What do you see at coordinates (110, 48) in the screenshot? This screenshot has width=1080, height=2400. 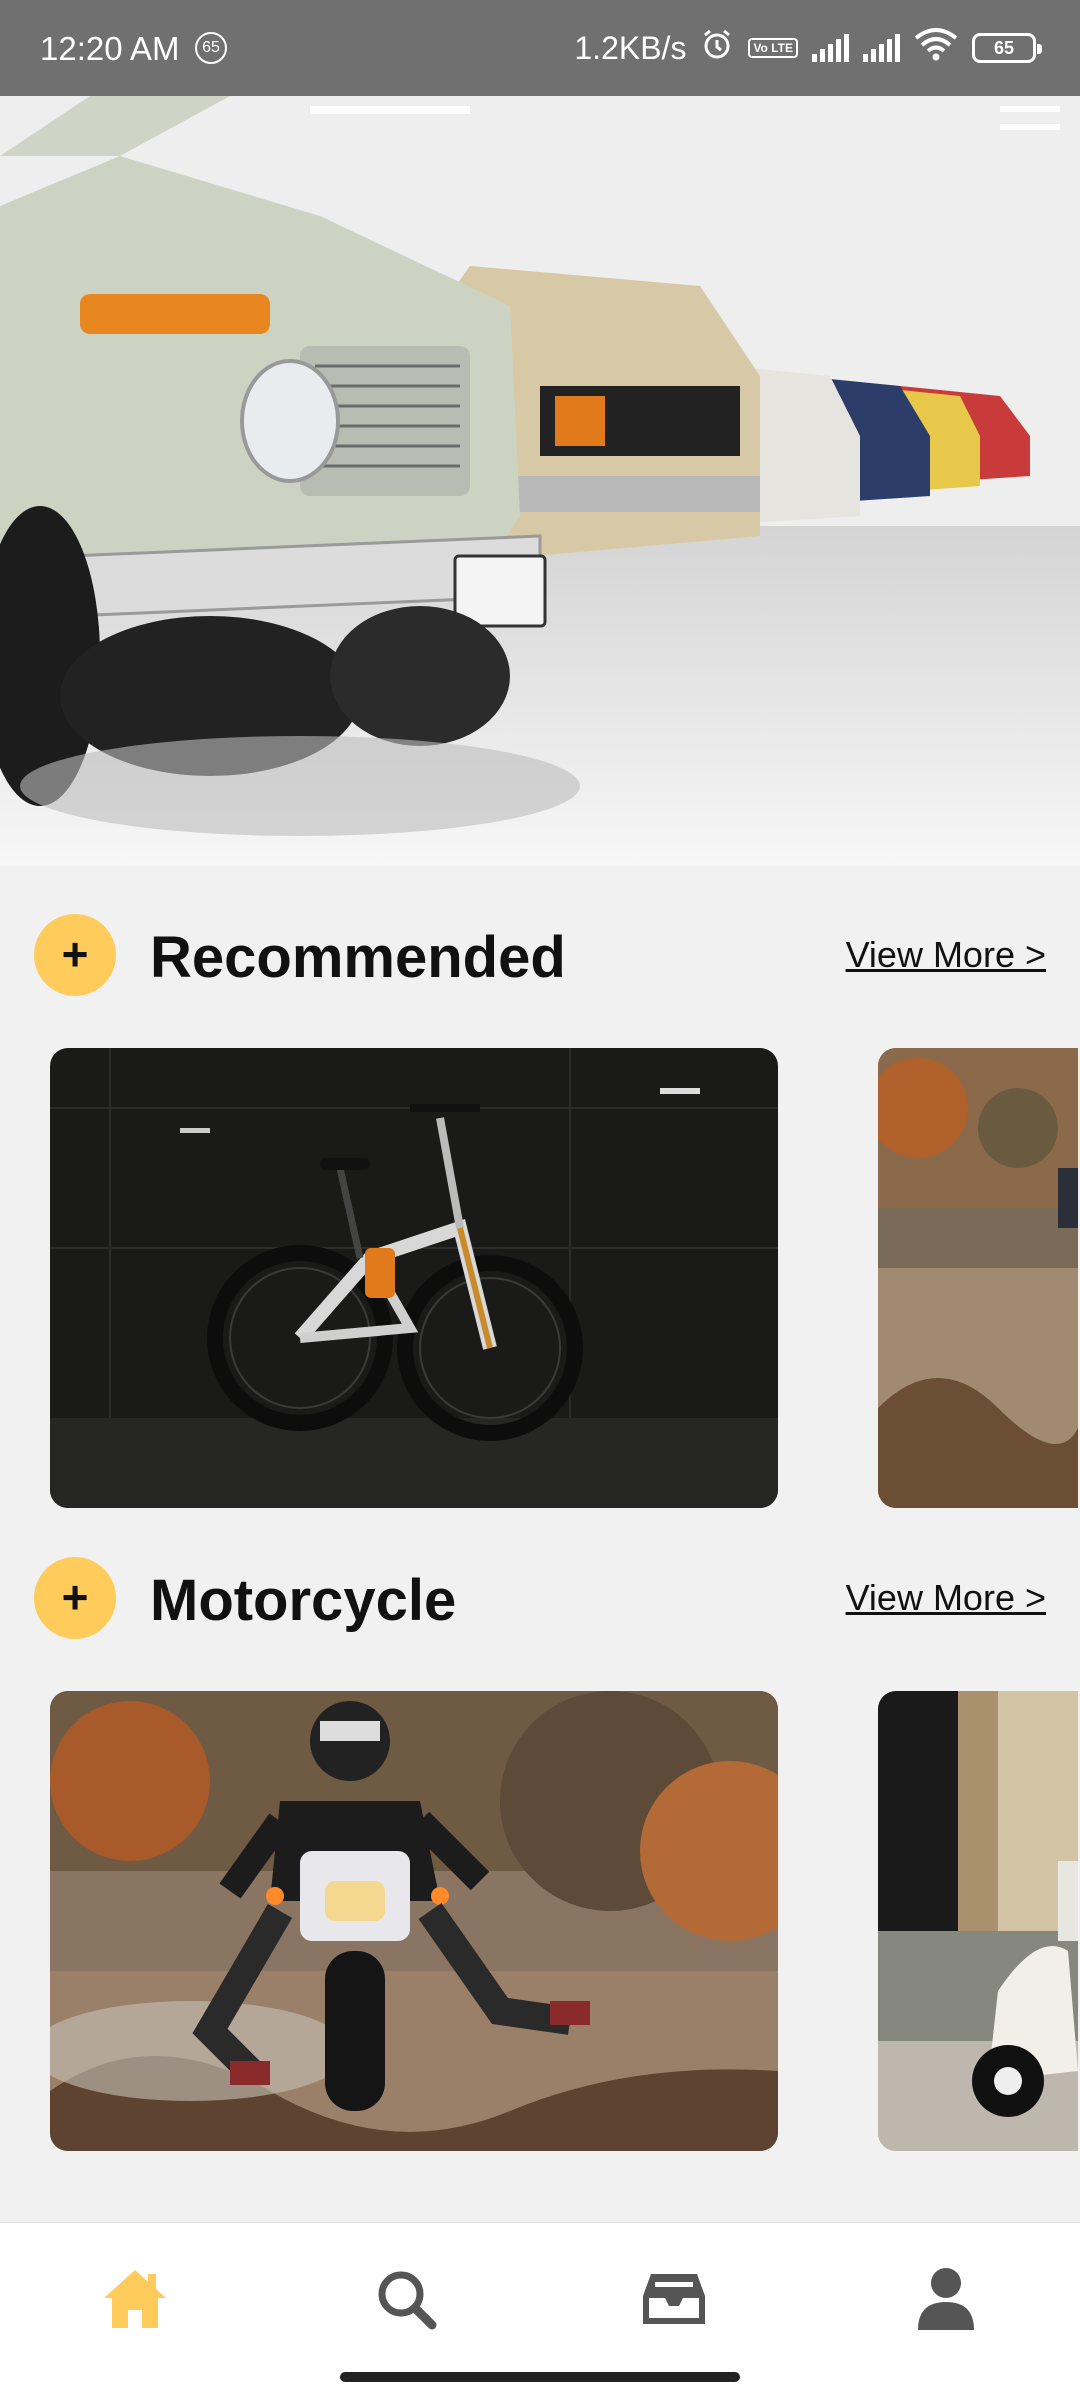 I see `status-time: 12:20 AM` at bounding box center [110, 48].